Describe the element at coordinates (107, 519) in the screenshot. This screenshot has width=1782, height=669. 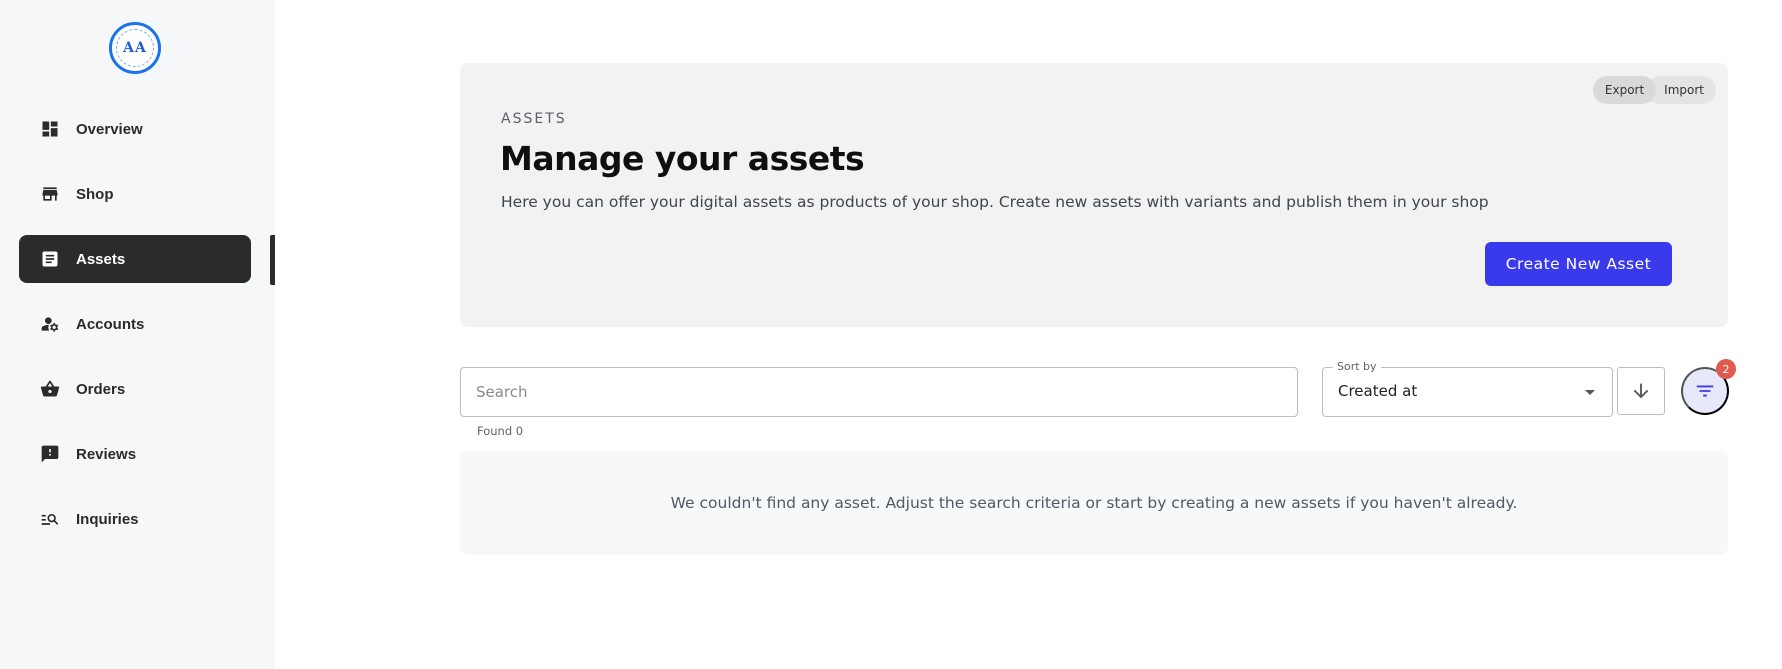
I see `sidebar-item-label: Inquiries` at that location.